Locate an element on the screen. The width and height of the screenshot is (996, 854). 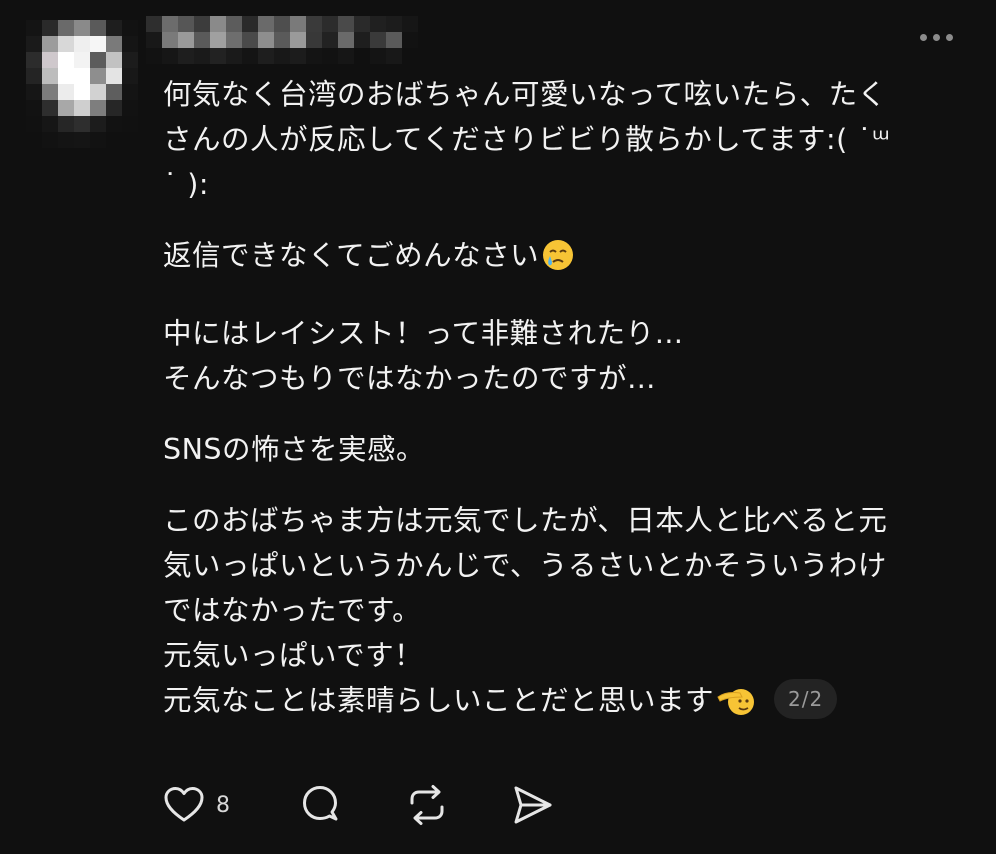
post-line: 返信できなくてごめんなさい is located at coordinates (351, 255).